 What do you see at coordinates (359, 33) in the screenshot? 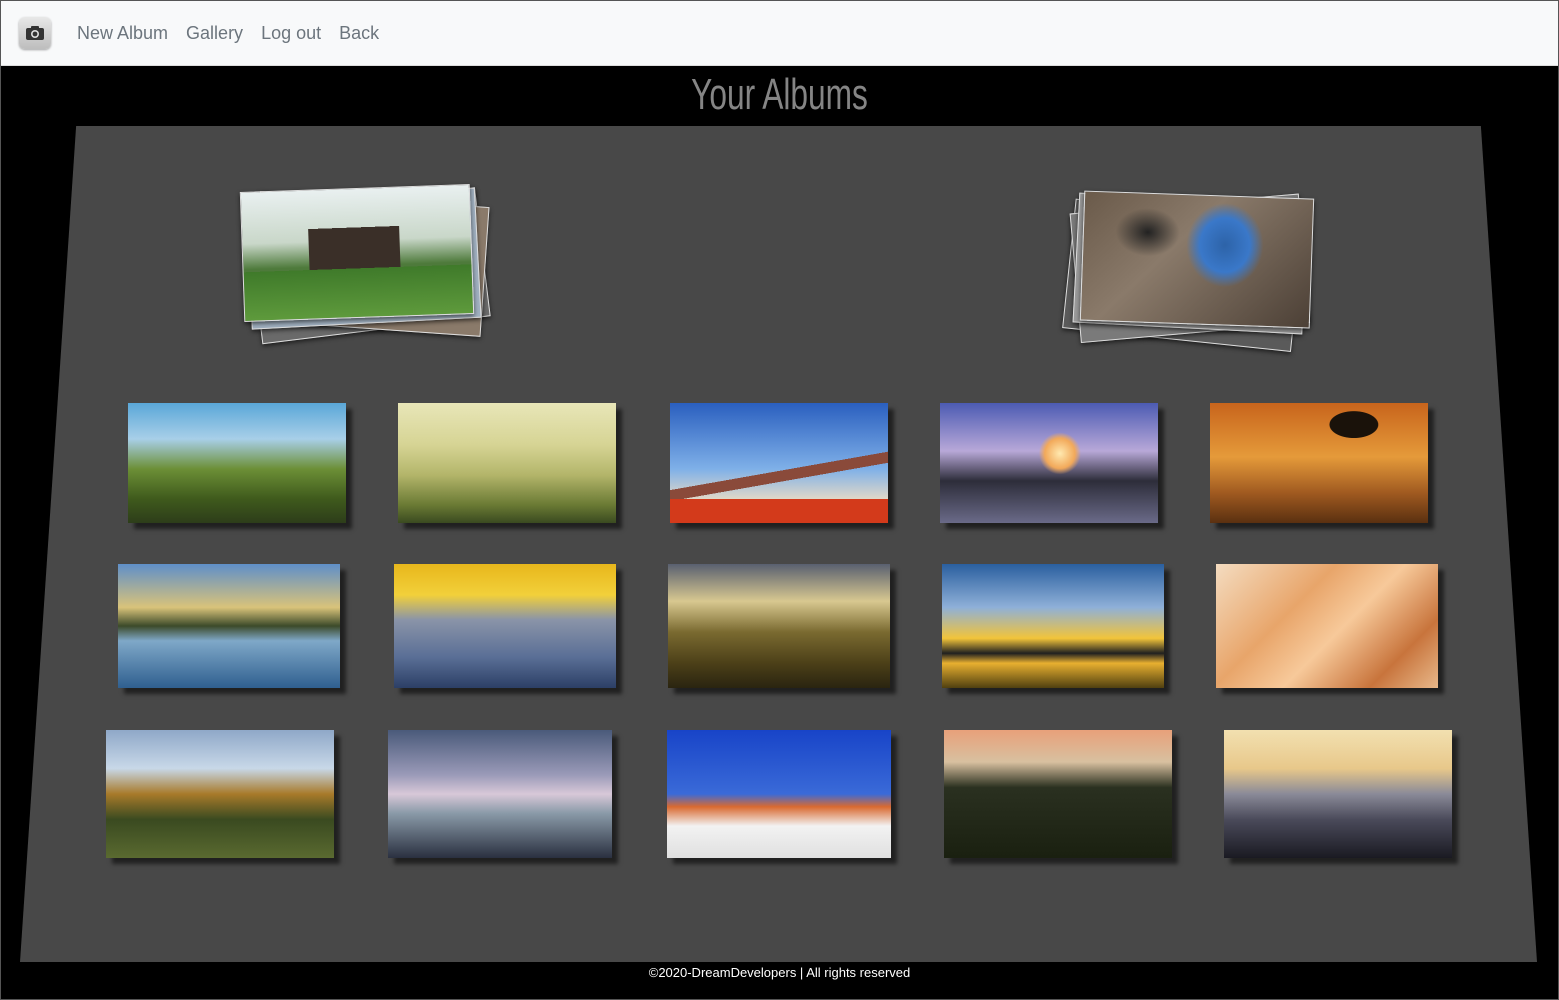
I see `nav-back: Back` at bounding box center [359, 33].